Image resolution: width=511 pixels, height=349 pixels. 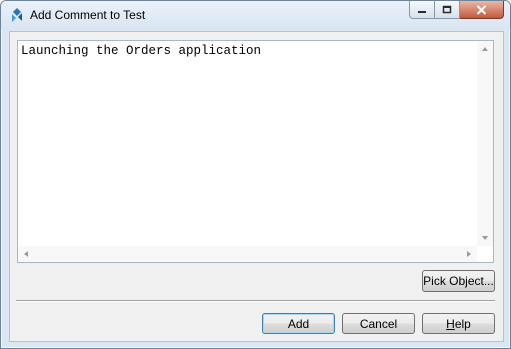 What do you see at coordinates (298, 323) in the screenshot?
I see `add-button: Add` at bounding box center [298, 323].